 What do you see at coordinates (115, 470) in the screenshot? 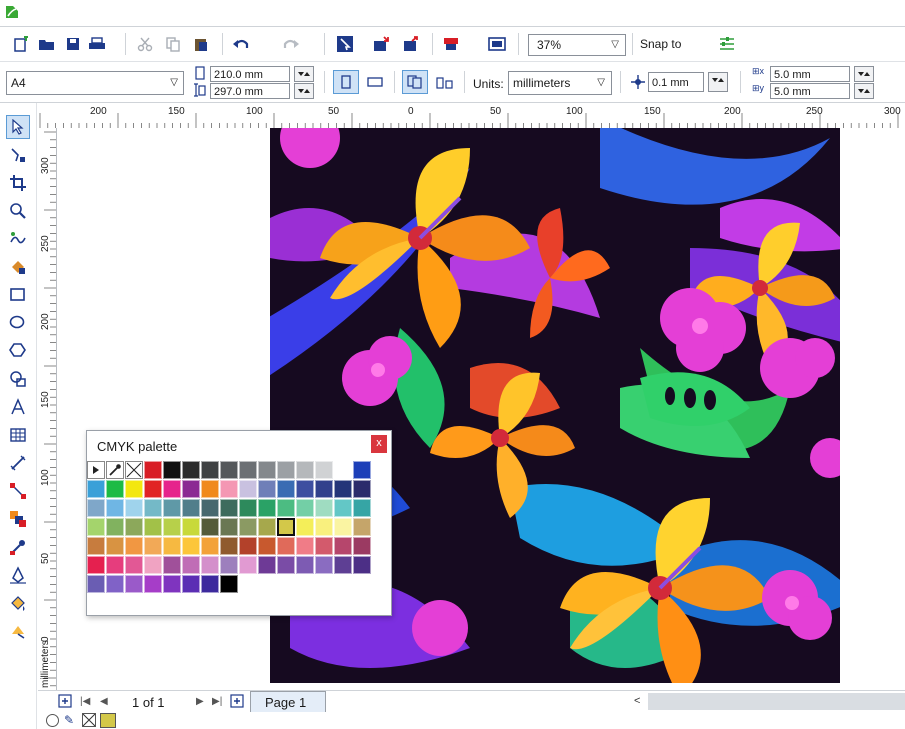
I see `eyedropper-icon` at bounding box center [115, 470].